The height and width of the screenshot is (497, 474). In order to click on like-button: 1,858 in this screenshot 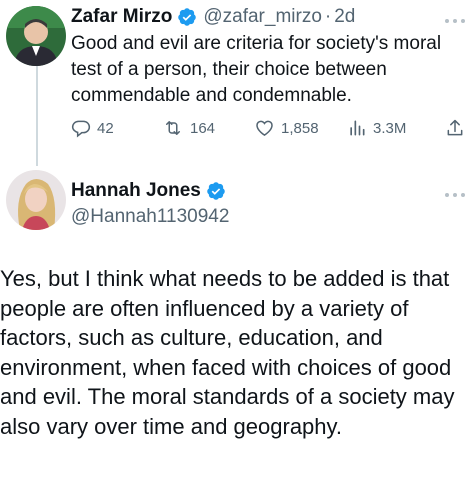, I will do `click(286, 128)`.